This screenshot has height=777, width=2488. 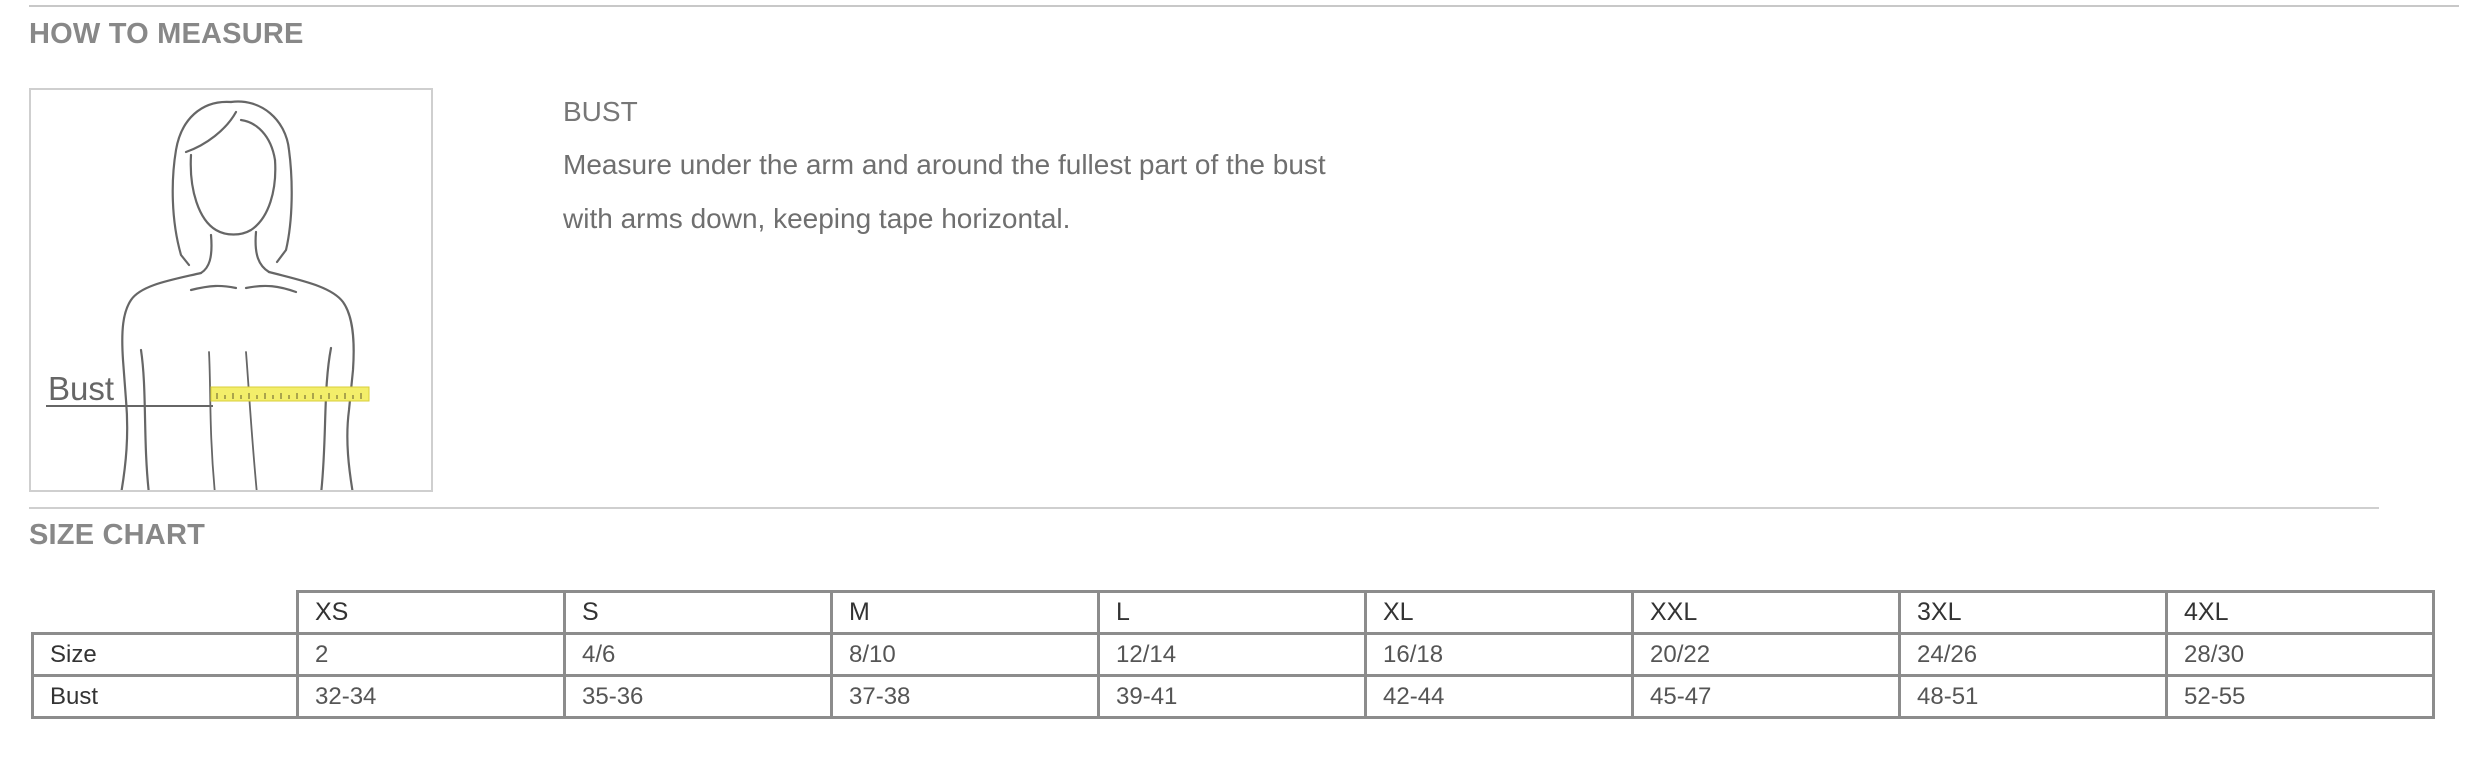 What do you see at coordinates (1244, 6) in the screenshot?
I see `top-divider` at bounding box center [1244, 6].